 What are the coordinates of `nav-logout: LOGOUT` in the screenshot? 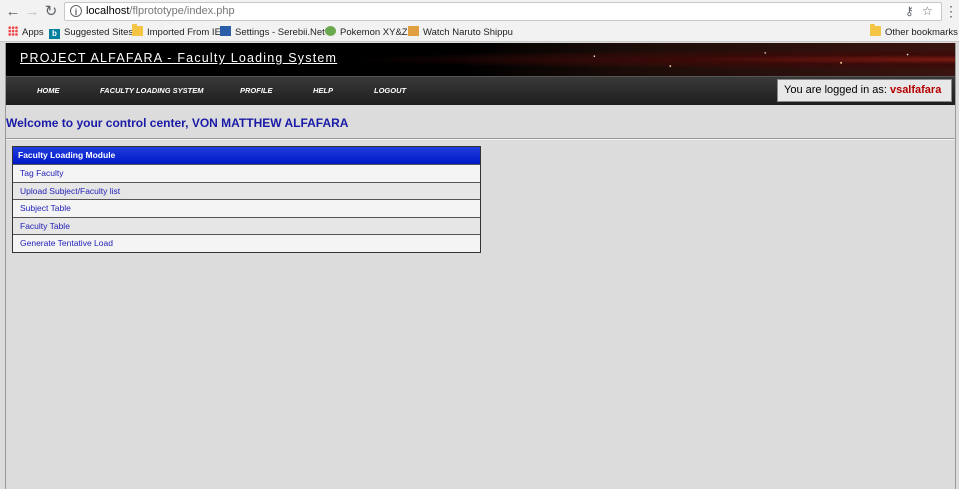 It's located at (390, 90).